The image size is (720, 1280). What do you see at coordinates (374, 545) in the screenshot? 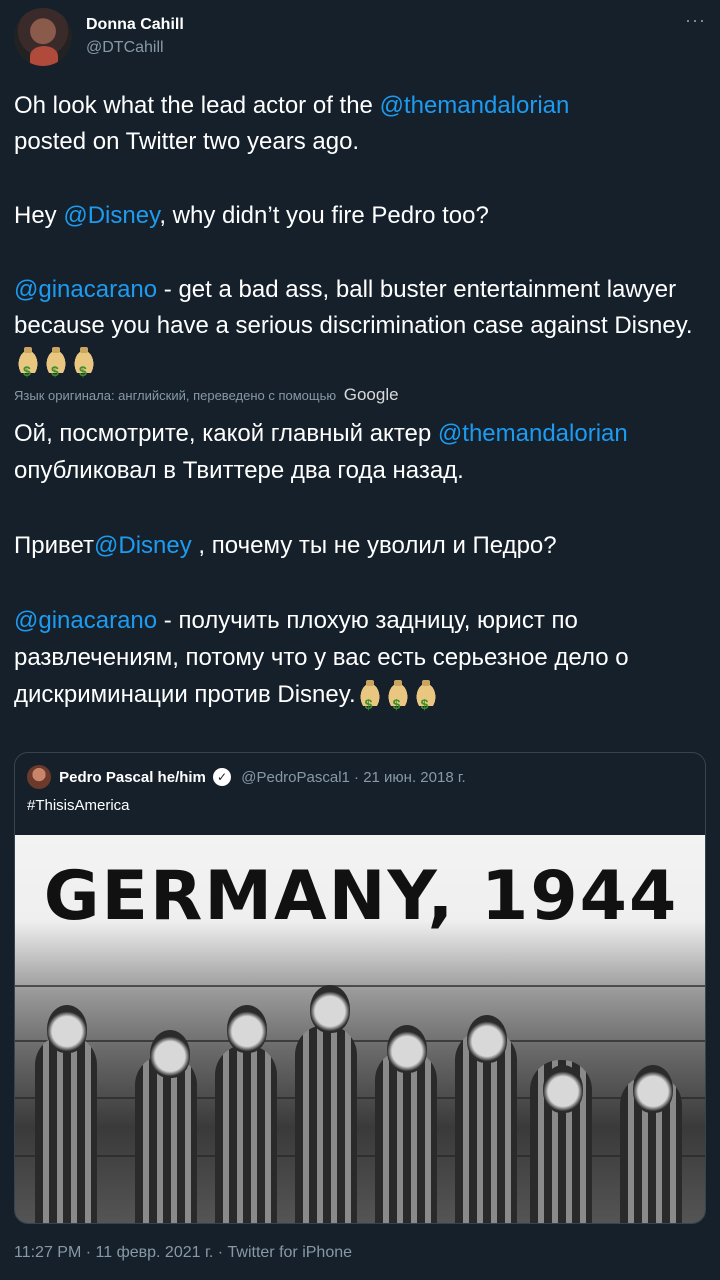
I see `text-segment: , почему ты не уволил и Педро?` at bounding box center [374, 545].